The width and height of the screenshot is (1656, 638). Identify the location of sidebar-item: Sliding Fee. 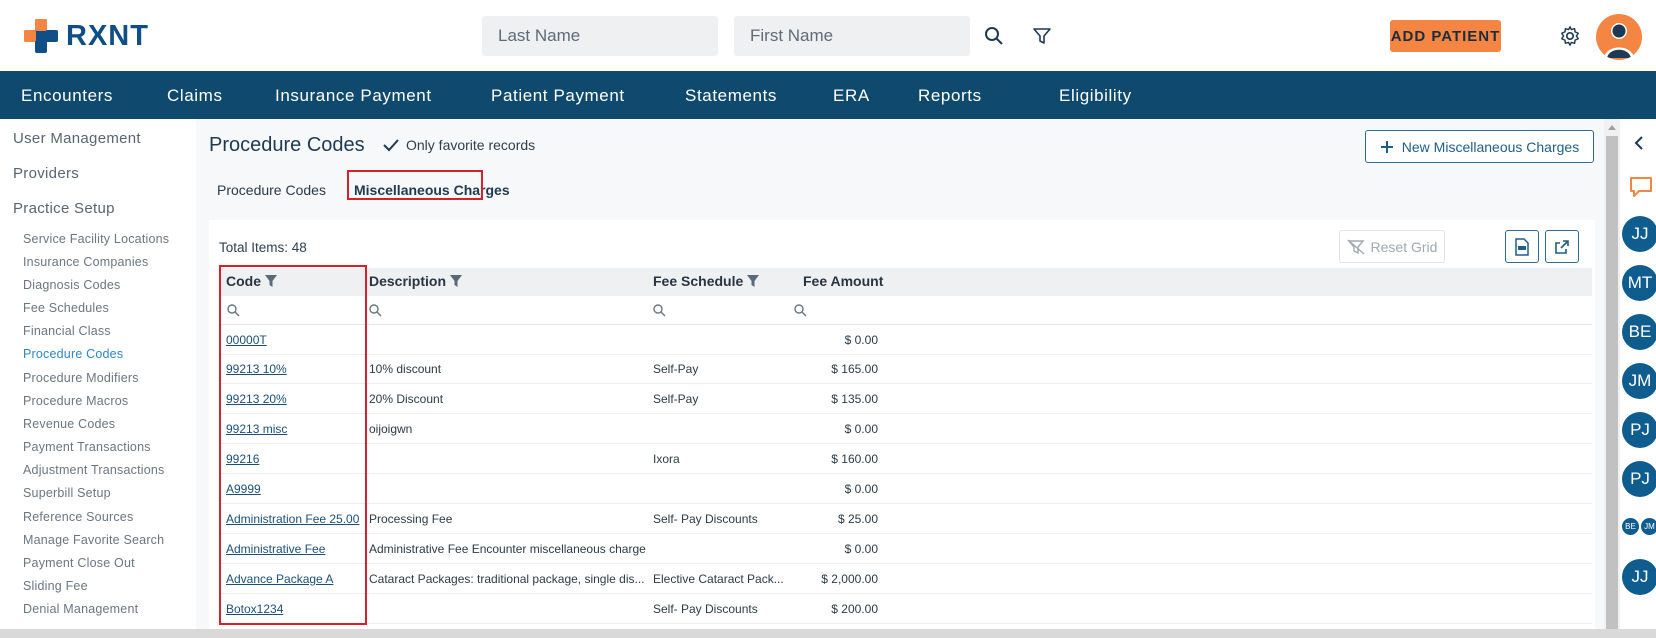
(55, 586).